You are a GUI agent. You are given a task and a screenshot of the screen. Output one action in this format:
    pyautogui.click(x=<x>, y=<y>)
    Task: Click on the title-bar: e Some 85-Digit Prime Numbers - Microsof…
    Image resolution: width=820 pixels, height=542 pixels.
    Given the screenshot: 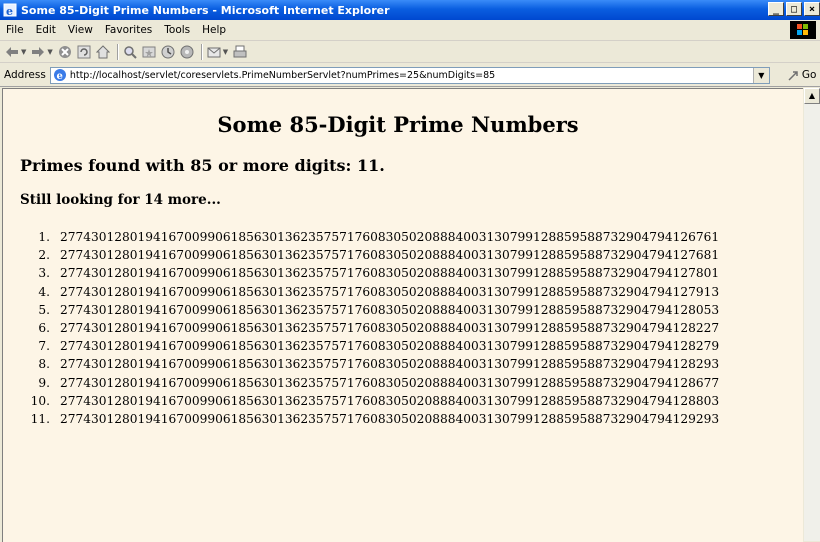 What is the action you would take?
    pyautogui.click(x=410, y=10)
    